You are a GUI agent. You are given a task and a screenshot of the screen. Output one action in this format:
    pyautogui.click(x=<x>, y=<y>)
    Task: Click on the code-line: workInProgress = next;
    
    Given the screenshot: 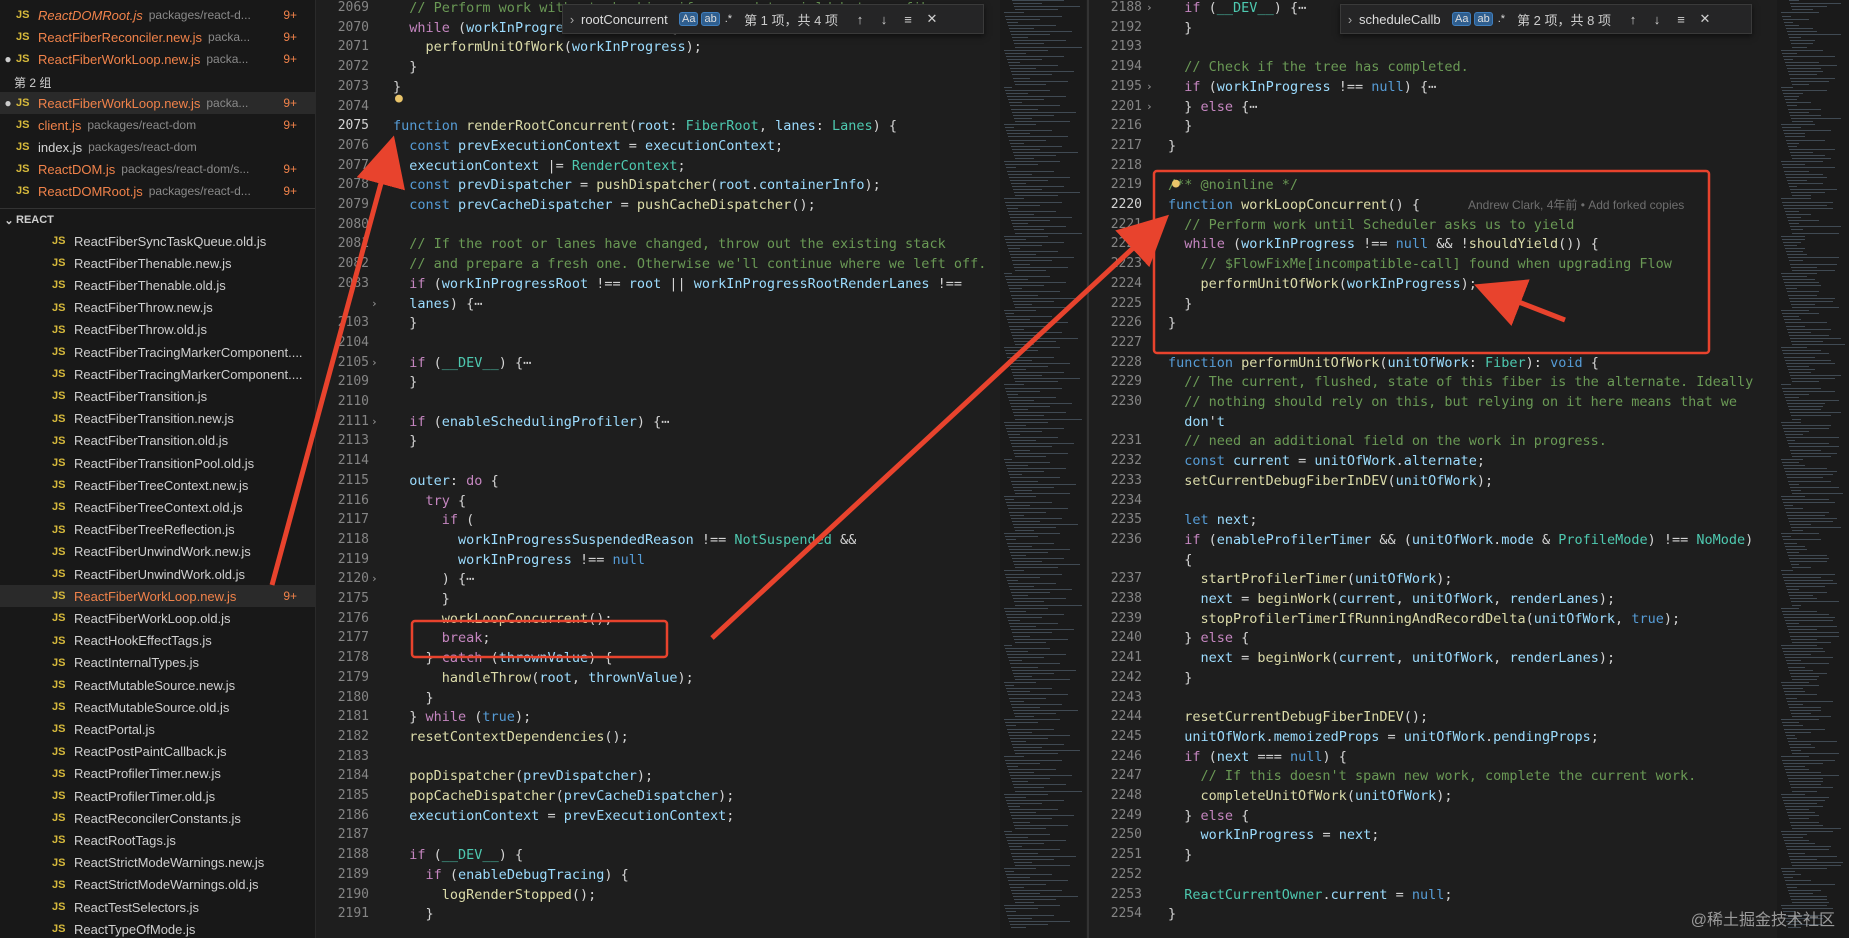 What is the action you would take?
    pyautogui.click(x=1274, y=835)
    